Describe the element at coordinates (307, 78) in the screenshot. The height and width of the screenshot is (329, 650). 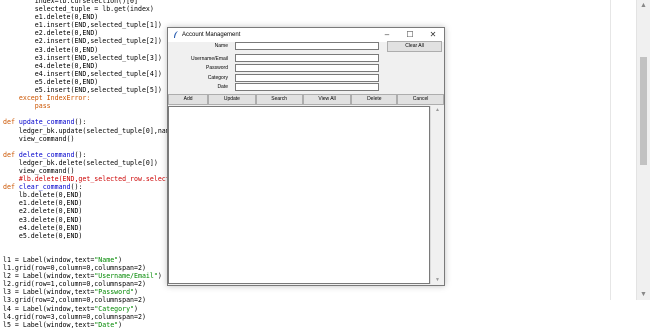
I see `category-field` at that location.